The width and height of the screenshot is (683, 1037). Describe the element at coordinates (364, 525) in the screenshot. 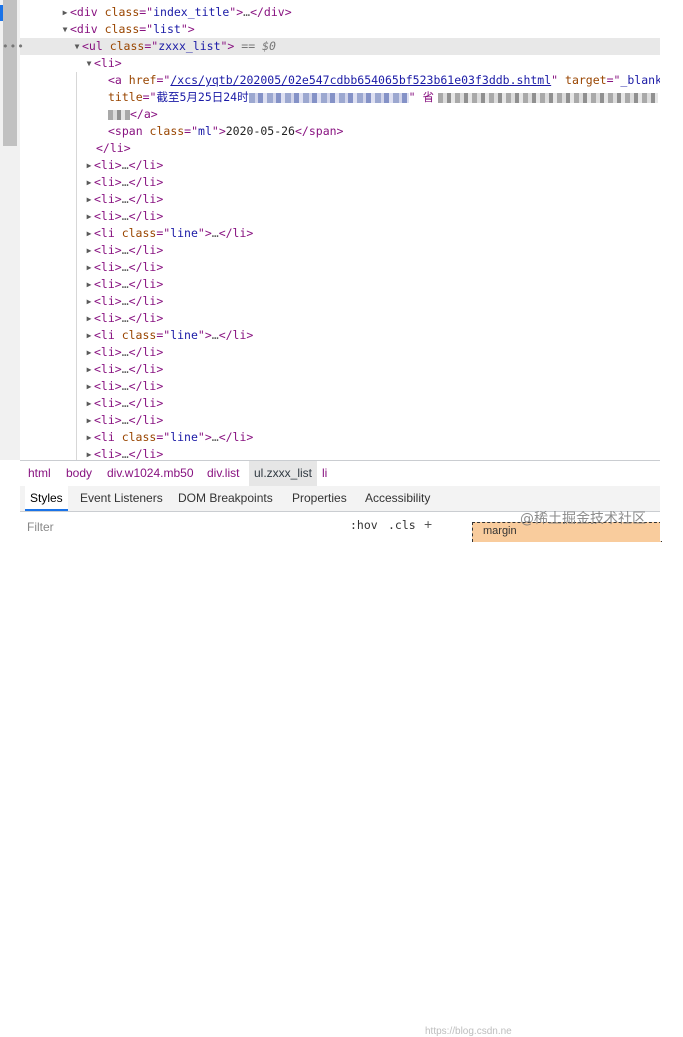

I see `hov-button: :hov` at that location.